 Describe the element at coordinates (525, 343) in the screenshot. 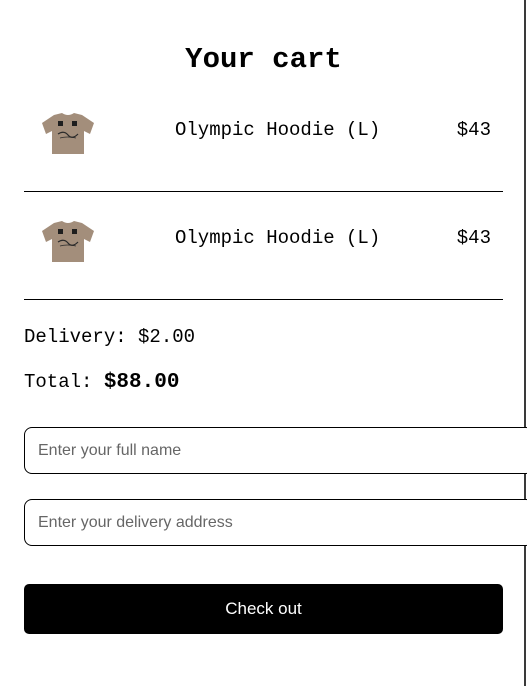

I see `window-edge` at that location.